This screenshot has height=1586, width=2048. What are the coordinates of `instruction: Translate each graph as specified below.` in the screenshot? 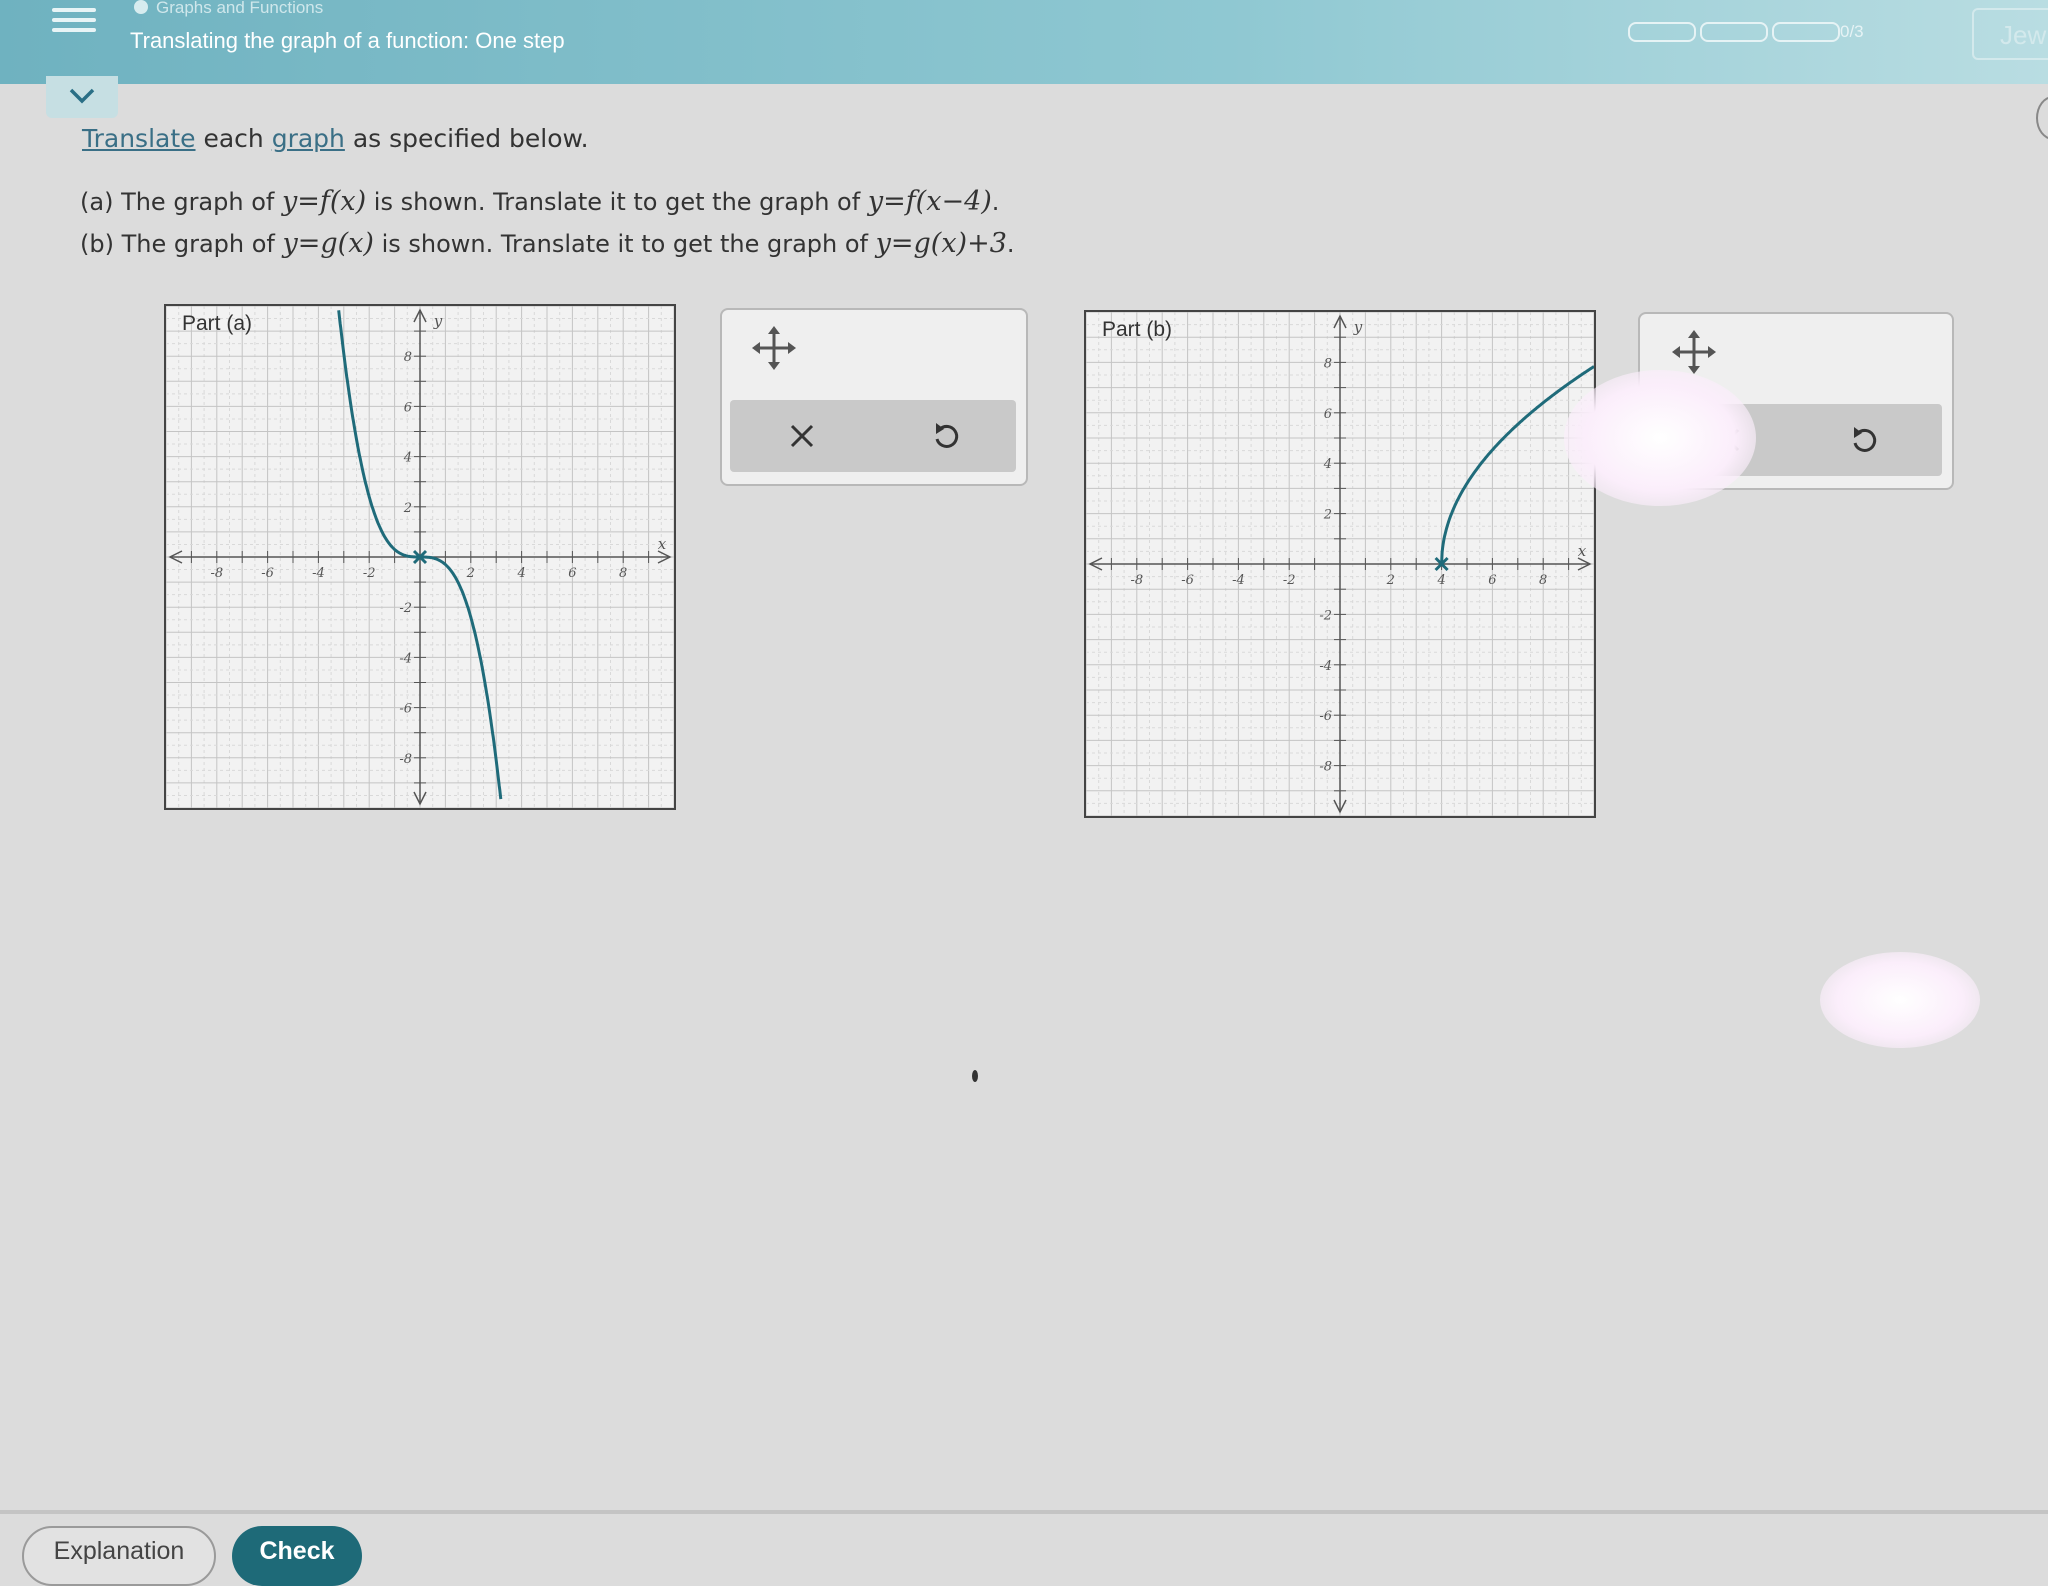 It's located at (335, 138).